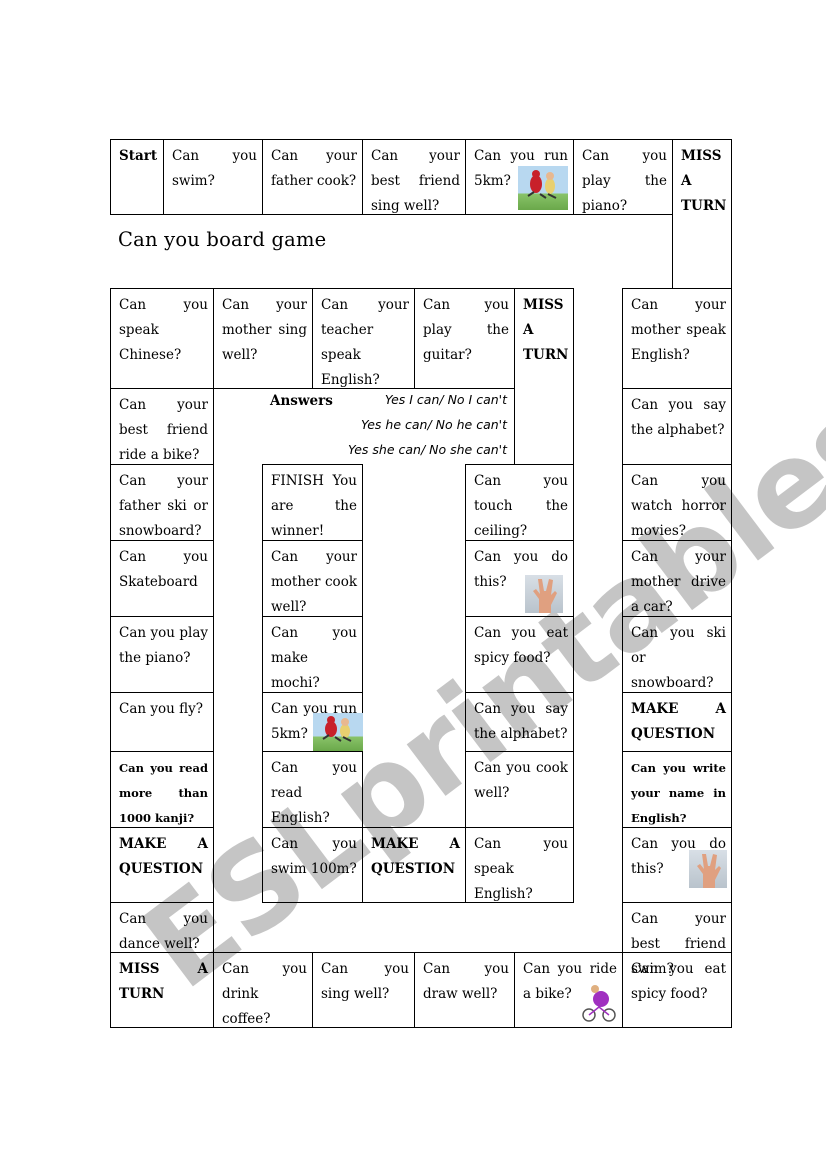 The image size is (826, 1169). What do you see at coordinates (312, 654) in the screenshot?
I see `board-cell: Can you make mochi?` at bounding box center [312, 654].